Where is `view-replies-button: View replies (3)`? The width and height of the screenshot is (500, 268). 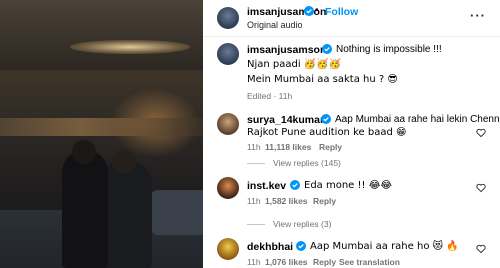
view-replies-button: View replies (3) is located at coordinates (289, 224).